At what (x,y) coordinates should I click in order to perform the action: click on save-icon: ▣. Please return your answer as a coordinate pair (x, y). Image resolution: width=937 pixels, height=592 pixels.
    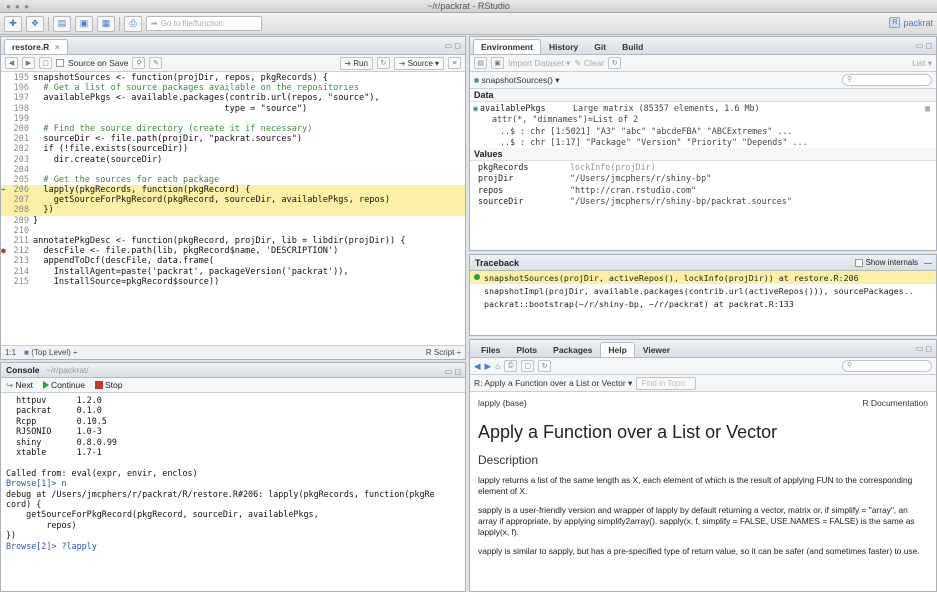
    Looking at the image, I should click on (84, 23).